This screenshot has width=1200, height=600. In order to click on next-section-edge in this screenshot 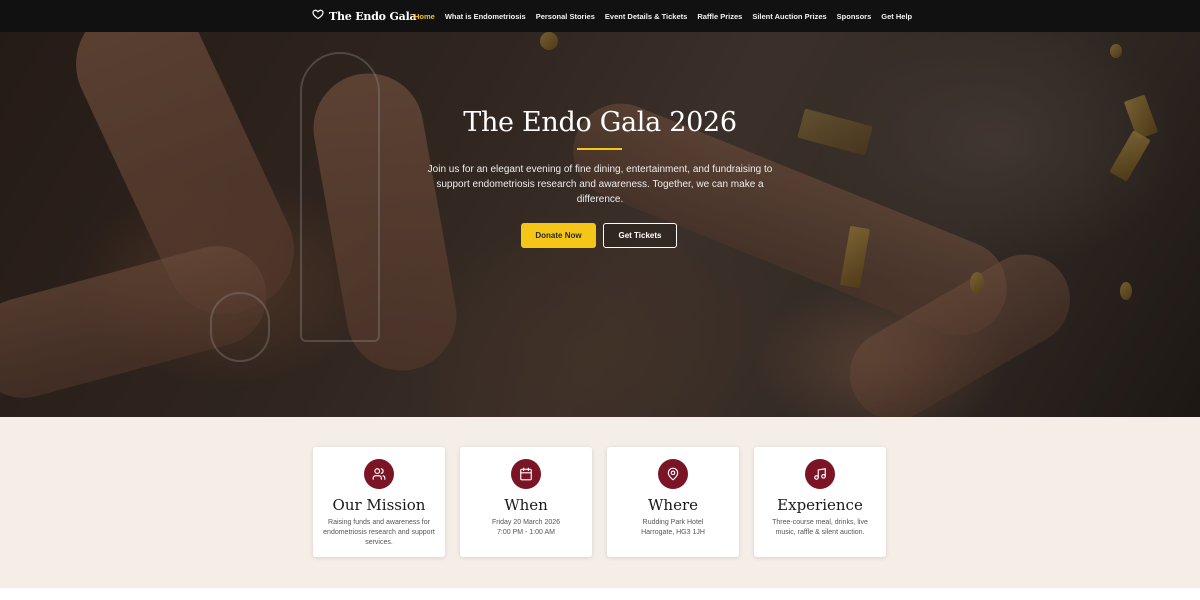, I will do `click(600, 594)`.